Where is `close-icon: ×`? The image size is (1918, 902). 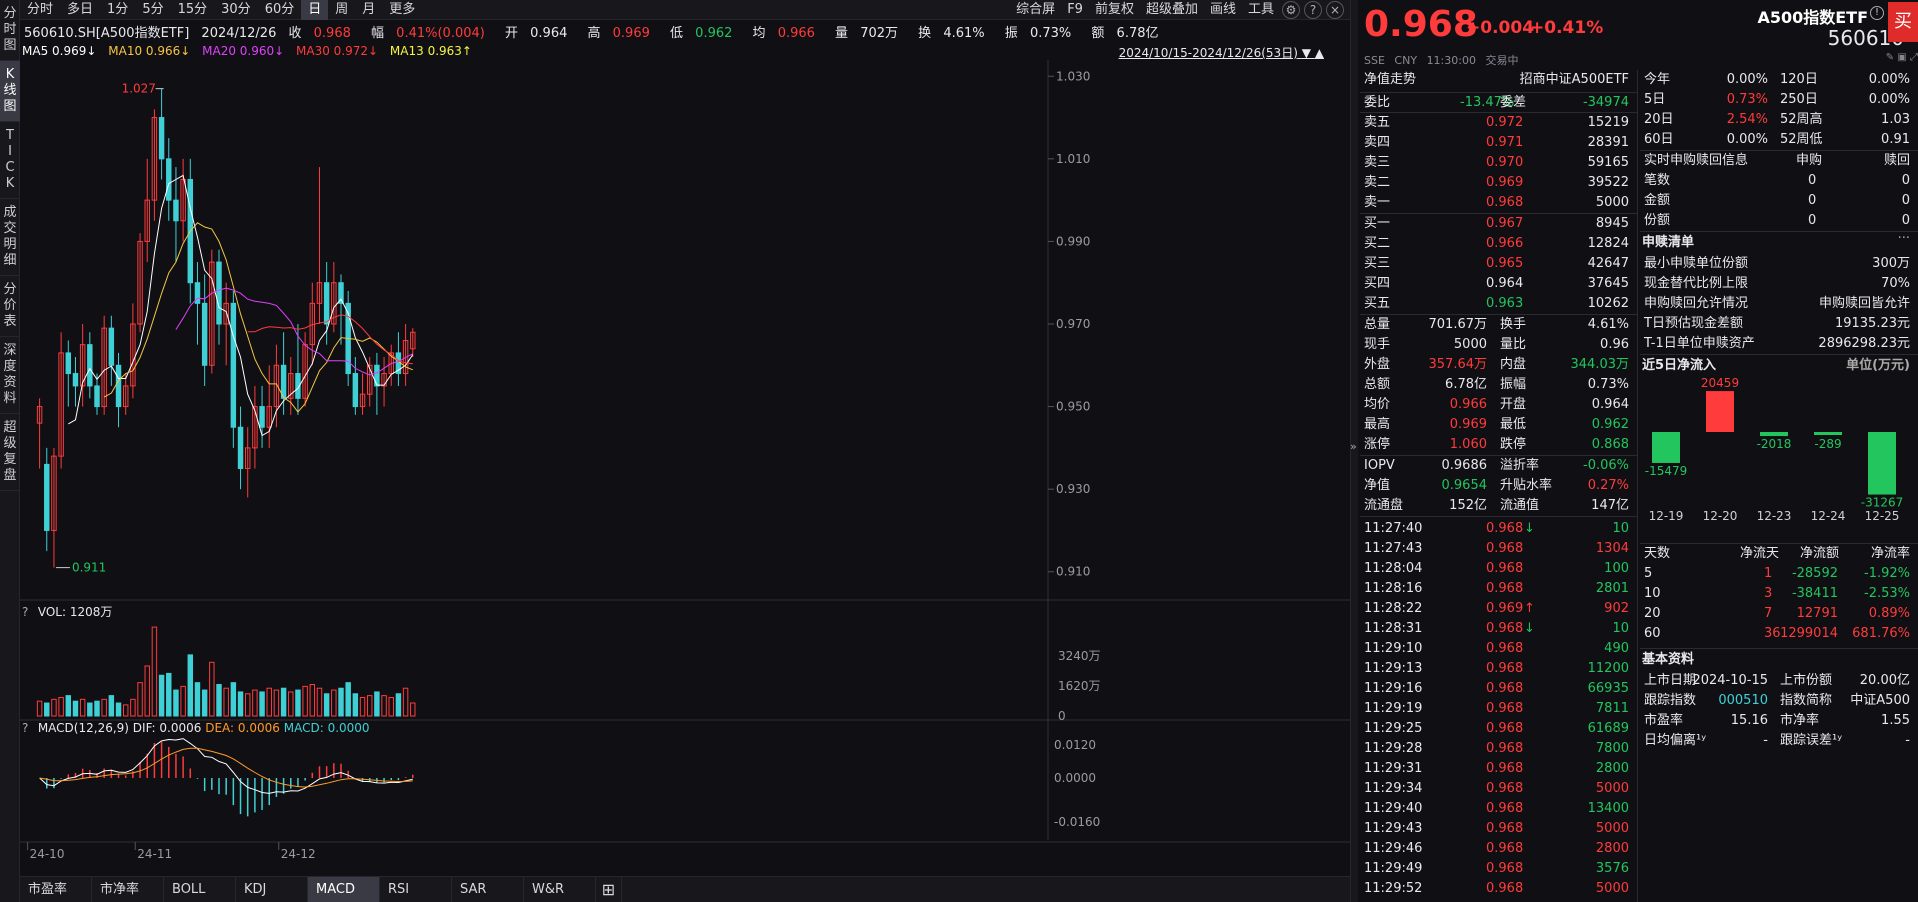 close-icon: × is located at coordinates (1335, 10).